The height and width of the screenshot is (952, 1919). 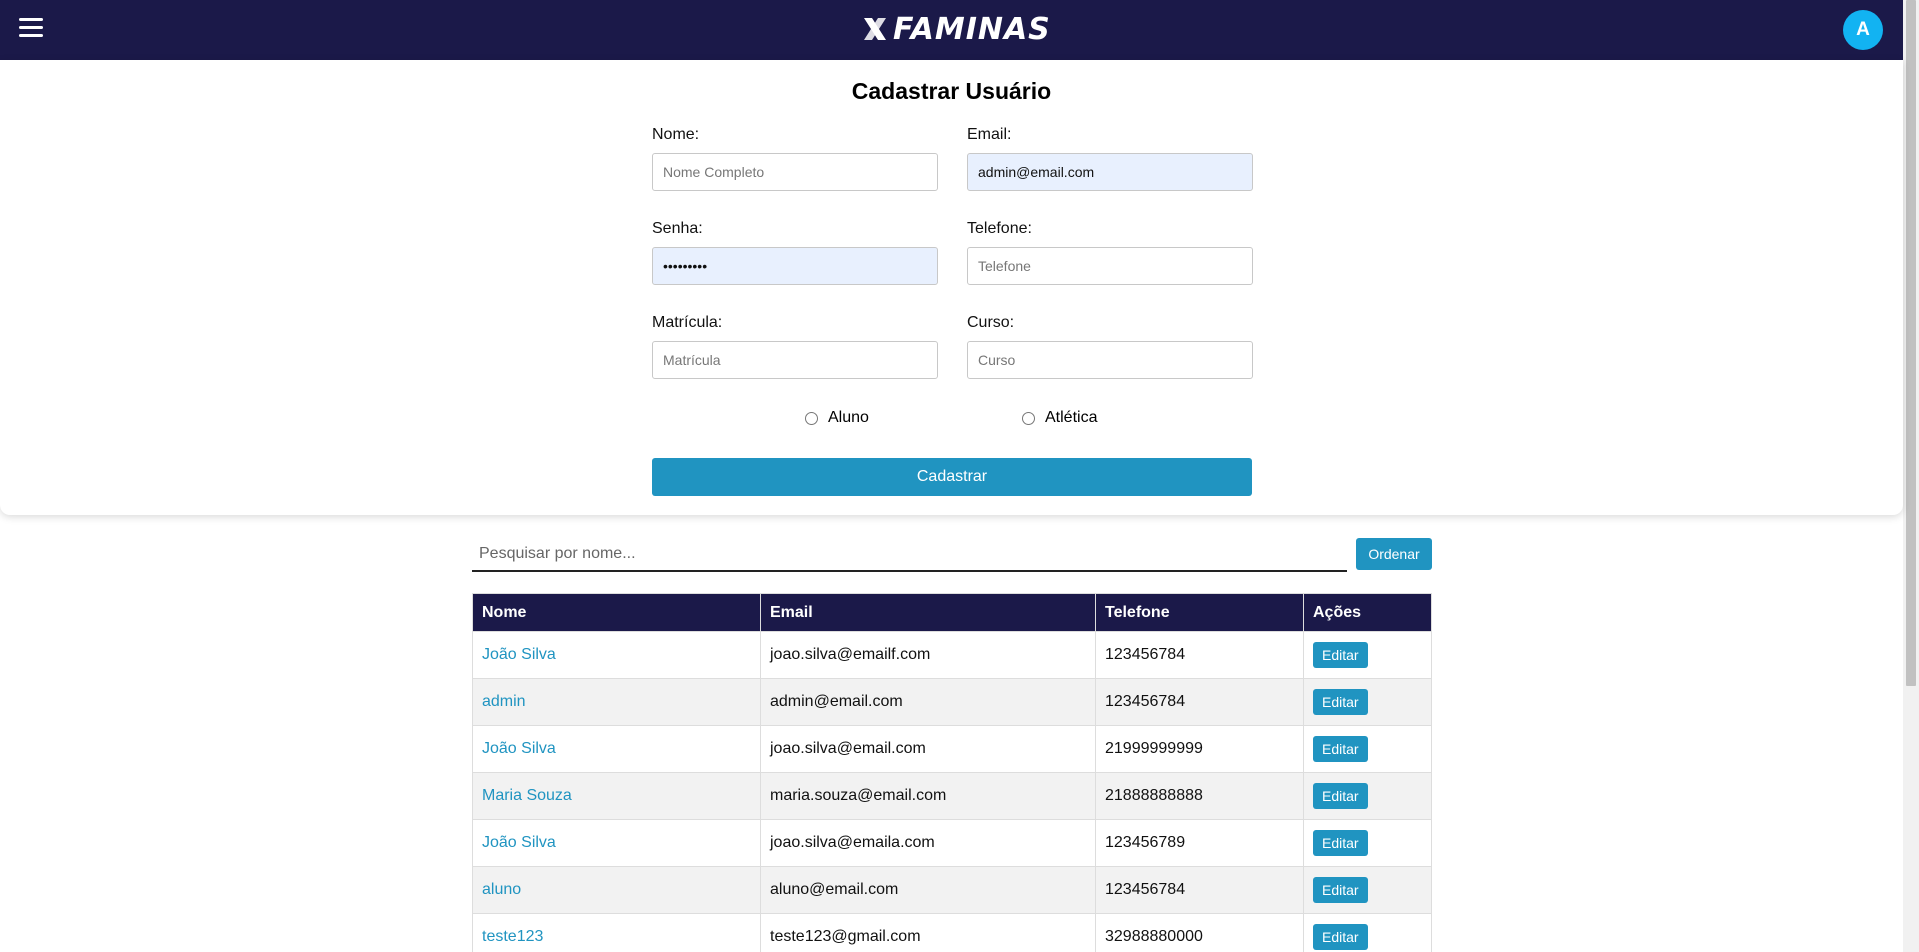 What do you see at coordinates (795, 360) in the screenshot?
I see `matricula-input` at bounding box center [795, 360].